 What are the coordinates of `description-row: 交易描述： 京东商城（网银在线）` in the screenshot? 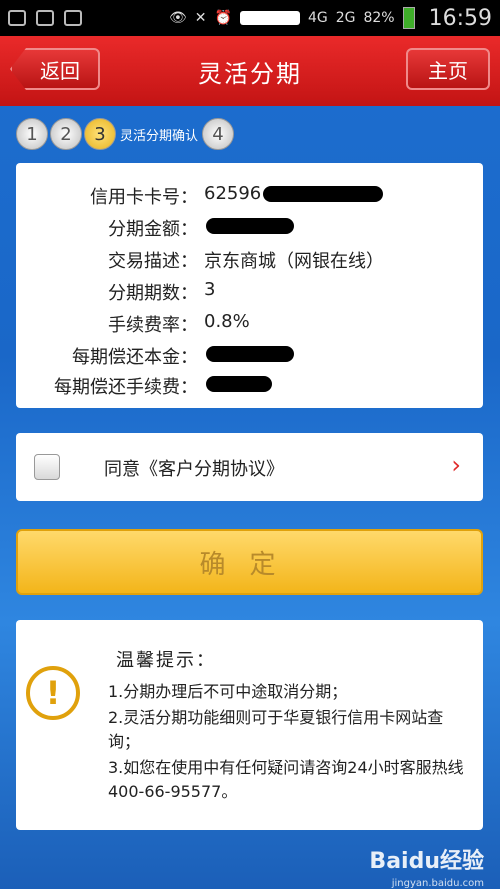 It's located at (249, 263).